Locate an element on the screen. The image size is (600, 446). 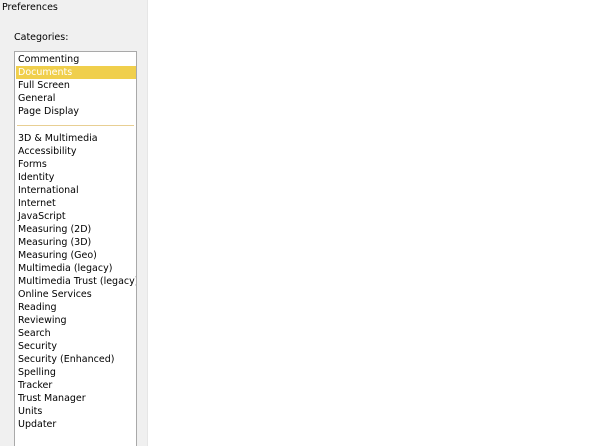
category-reading: Reading is located at coordinates (76, 307).